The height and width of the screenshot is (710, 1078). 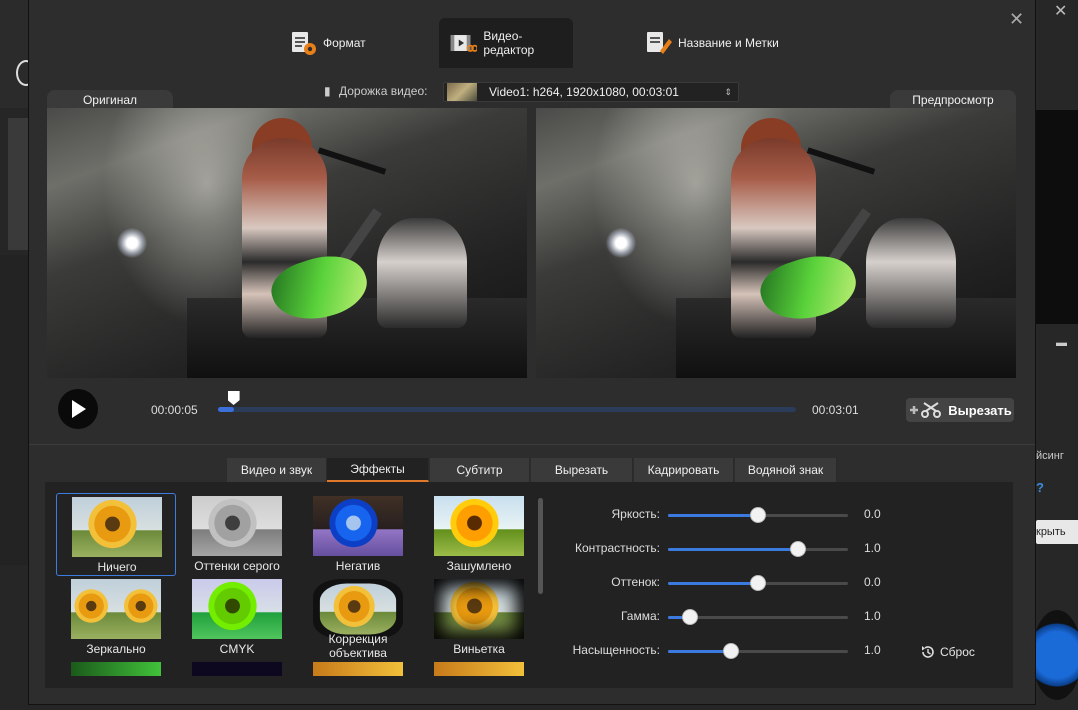 I want to click on effect-label: Оттенки серого, so click(x=237, y=566).